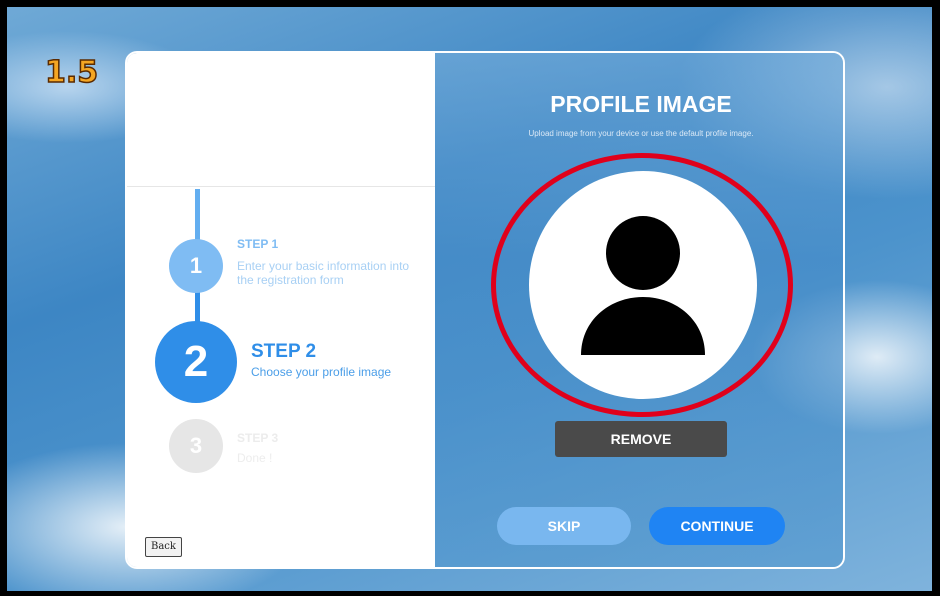 This screenshot has height=596, width=940. Describe the element at coordinates (321, 372) in the screenshot. I see `step-2-description: Choose your profile image` at that location.